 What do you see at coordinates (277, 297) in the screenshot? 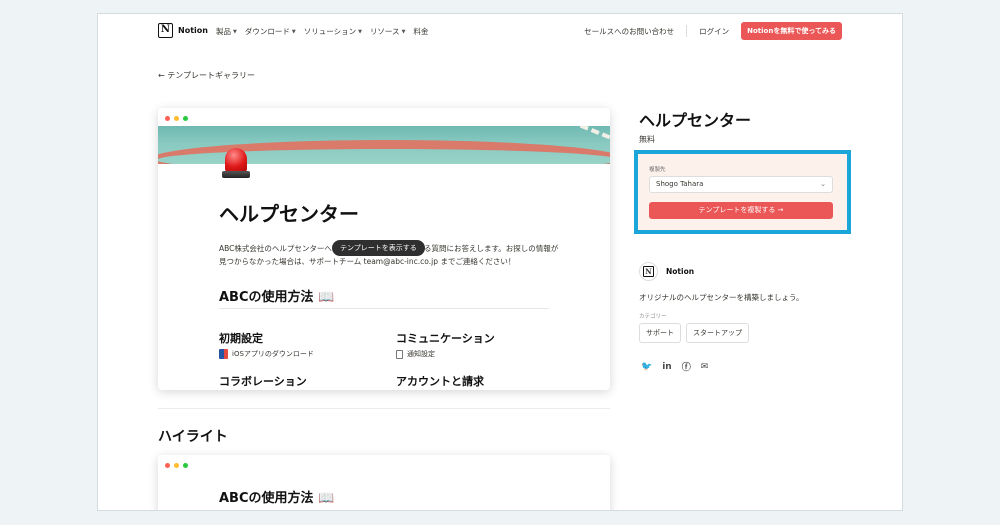
I see `section-heading: ABCの使用方法 📖` at bounding box center [277, 297].